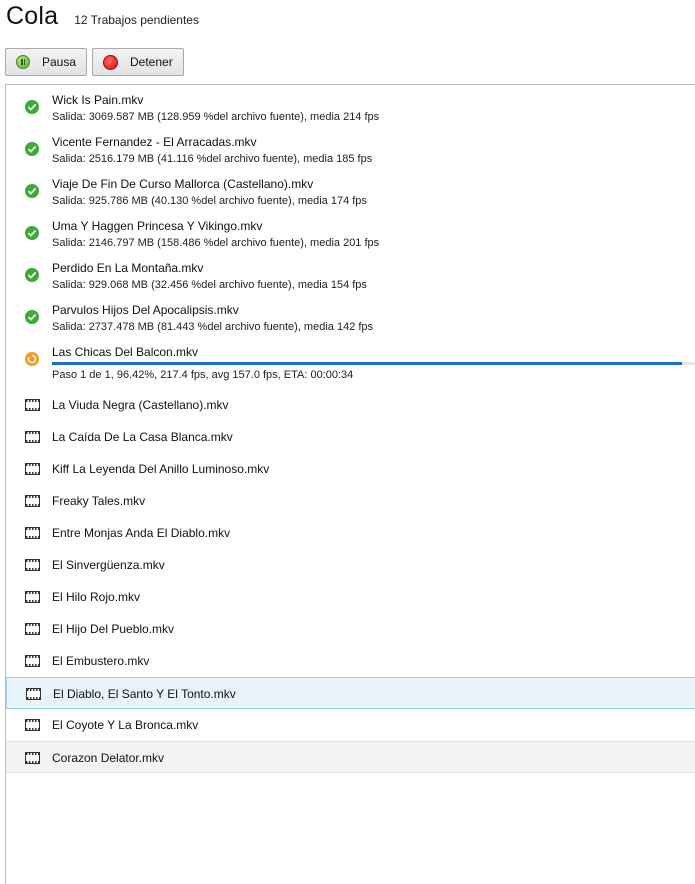 Image resolution: width=695 pixels, height=884 pixels. Describe the element at coordinates (350, 501) in the screenshot. I see `queue-item-pending: Freaky Tales.mkv` at that location.